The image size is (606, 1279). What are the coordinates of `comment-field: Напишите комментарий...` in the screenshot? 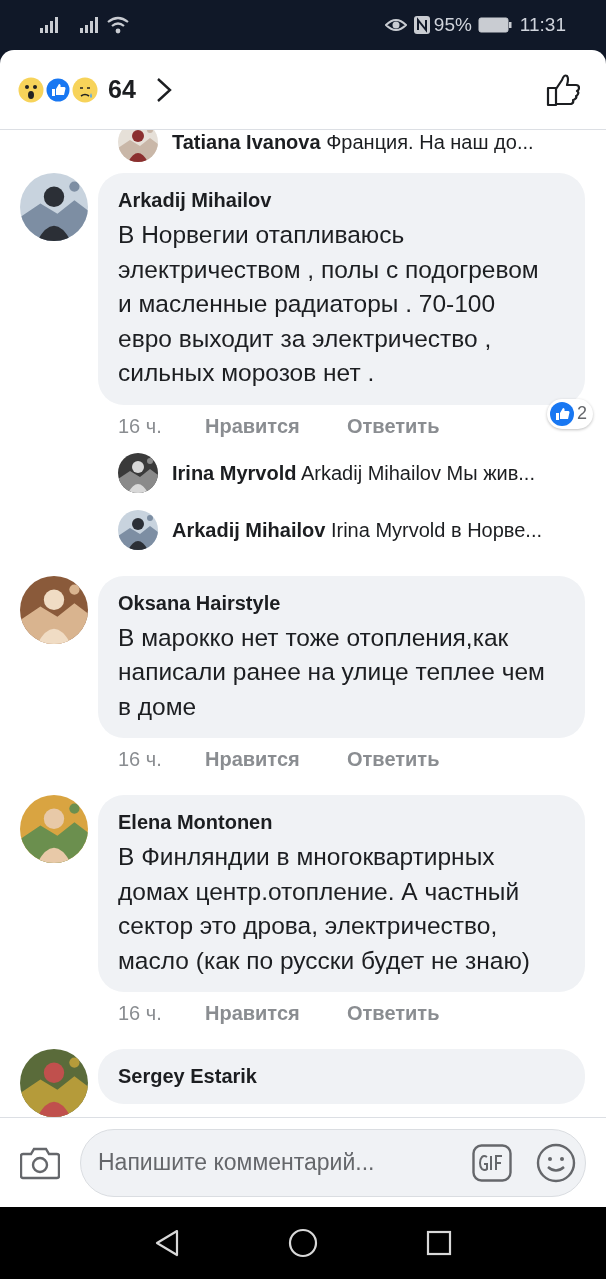 It's located at (333, 1162).